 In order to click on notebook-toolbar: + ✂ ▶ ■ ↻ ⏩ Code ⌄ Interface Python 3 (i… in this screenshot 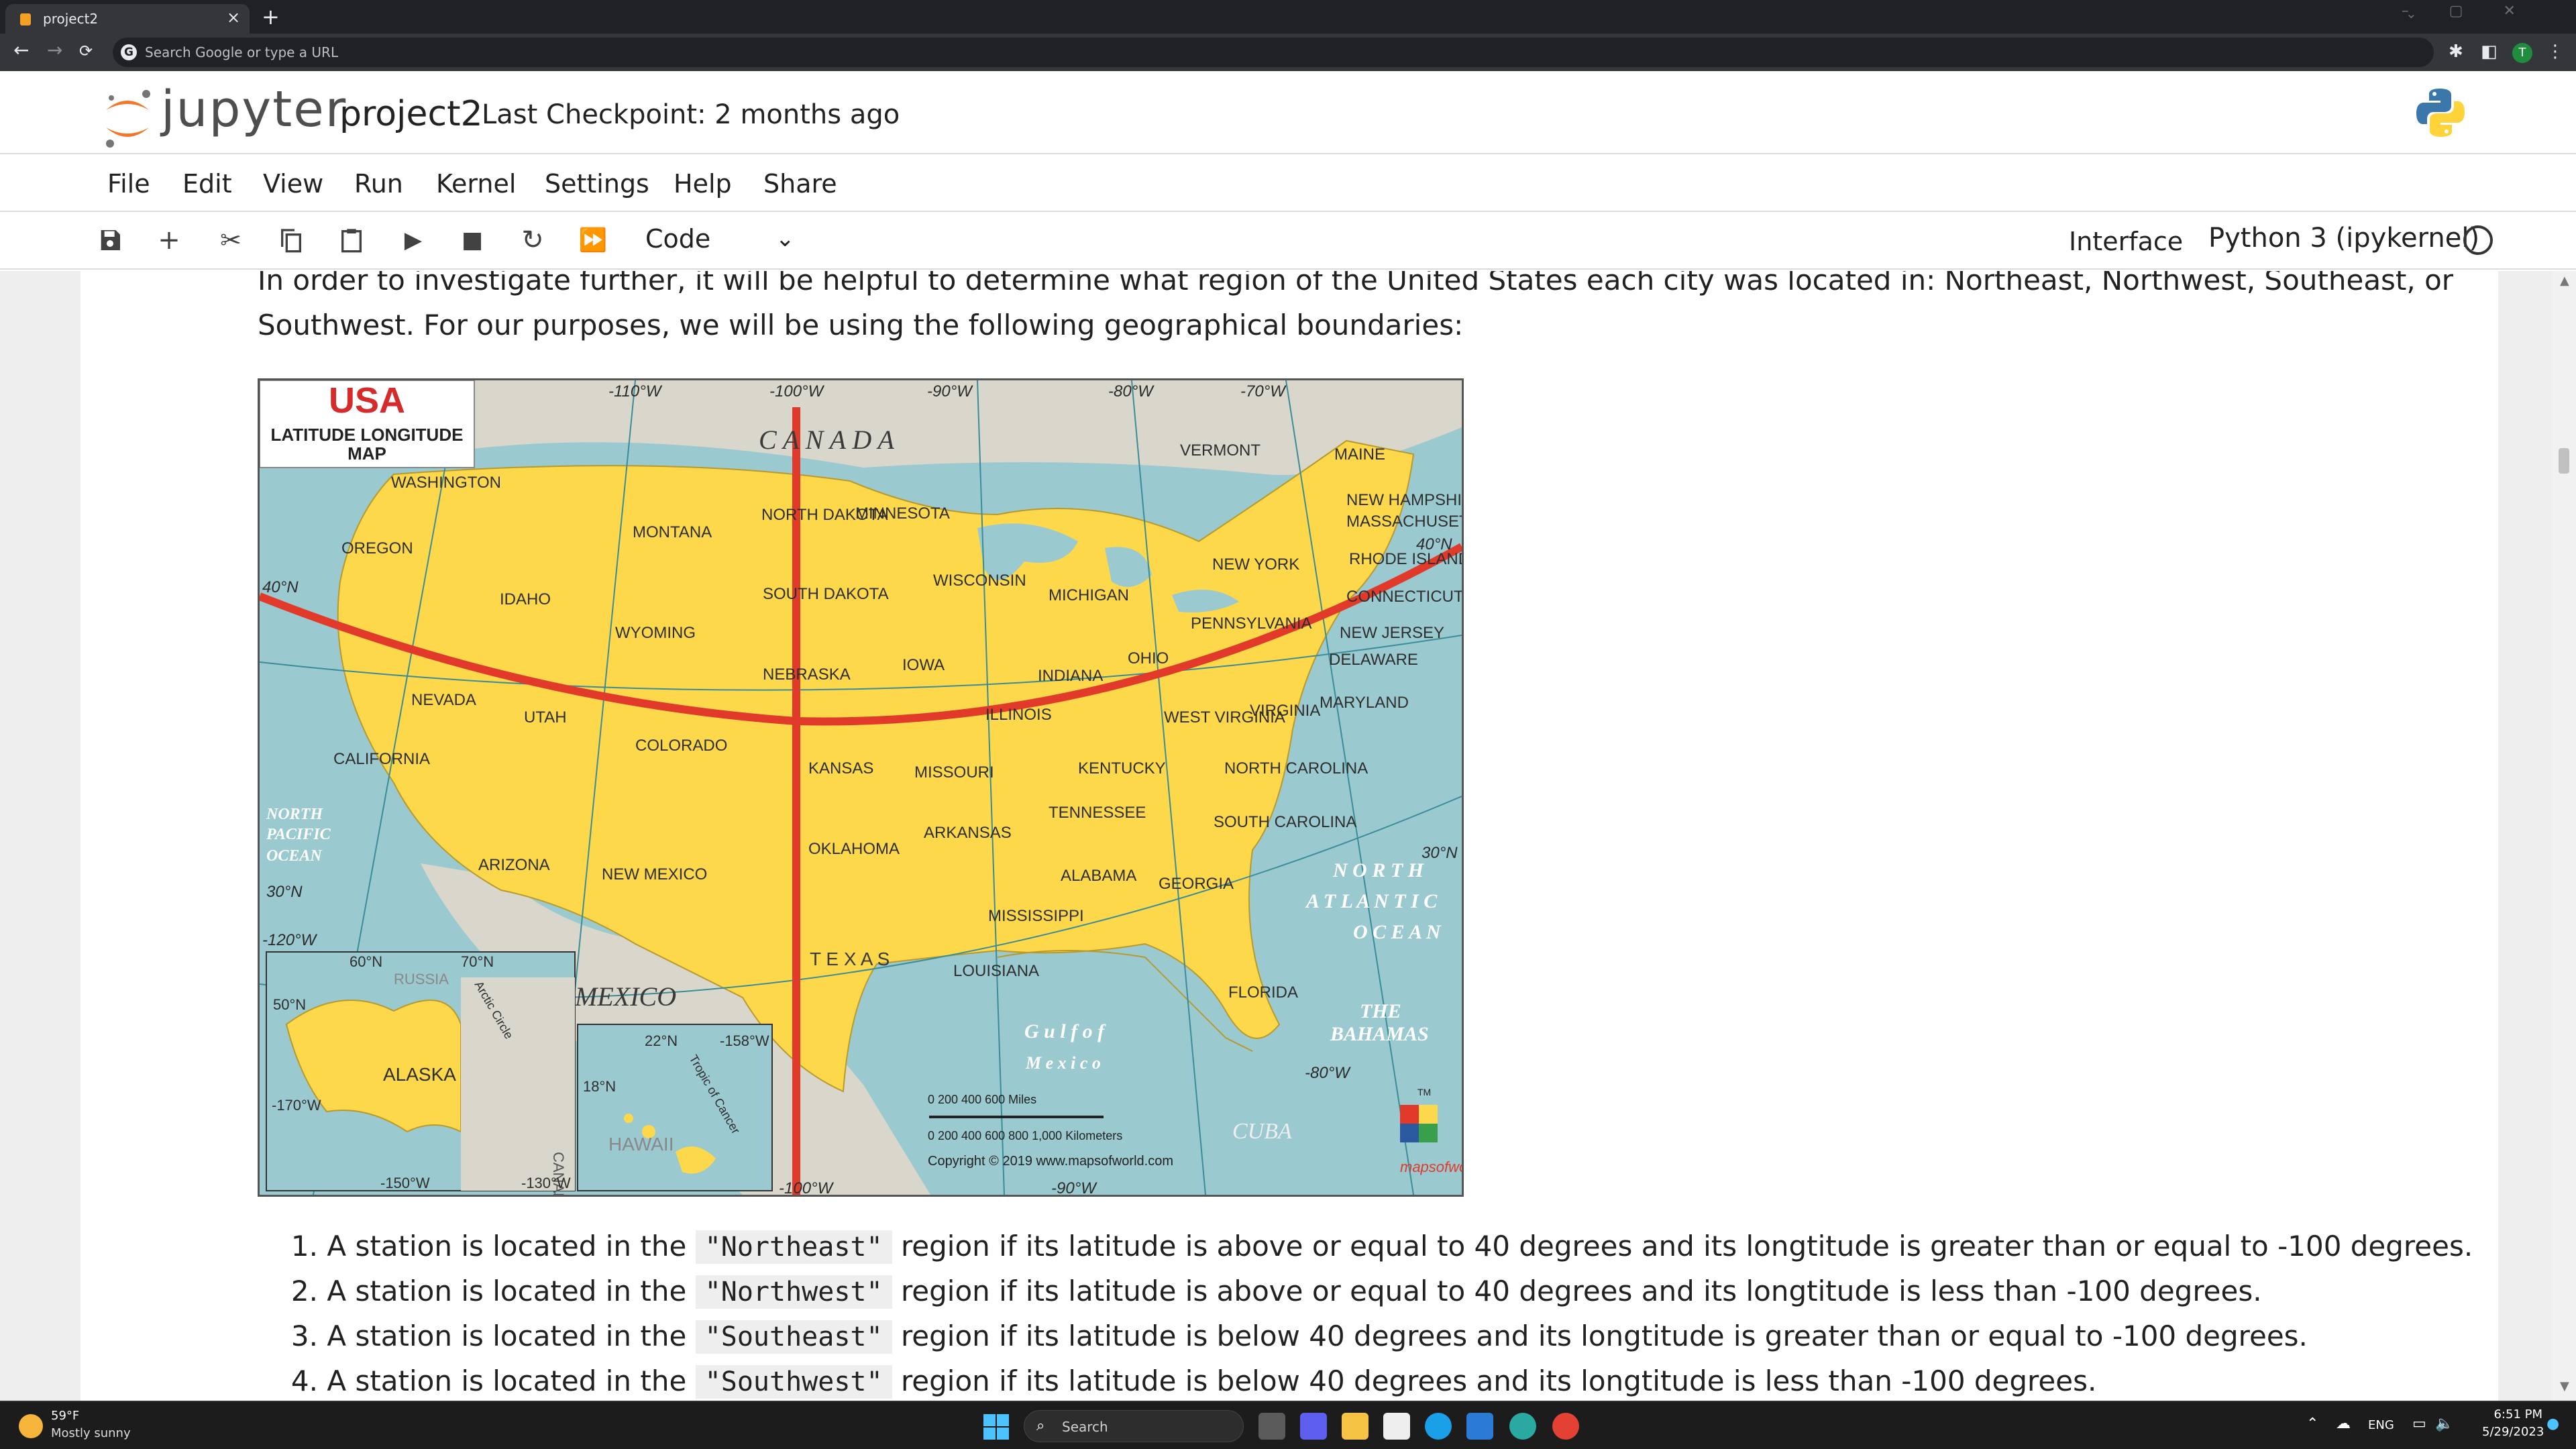, I will do `click(1288, 241)`.